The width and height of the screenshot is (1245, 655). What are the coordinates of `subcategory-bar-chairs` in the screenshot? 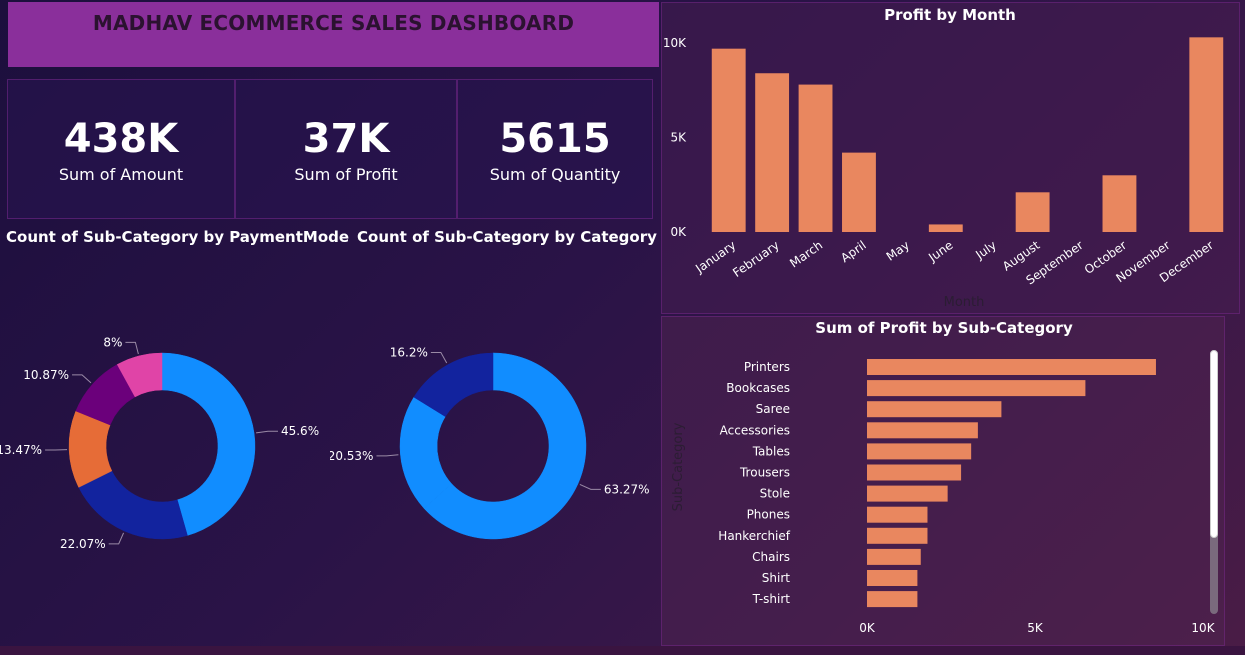 It's located at (894, 556).